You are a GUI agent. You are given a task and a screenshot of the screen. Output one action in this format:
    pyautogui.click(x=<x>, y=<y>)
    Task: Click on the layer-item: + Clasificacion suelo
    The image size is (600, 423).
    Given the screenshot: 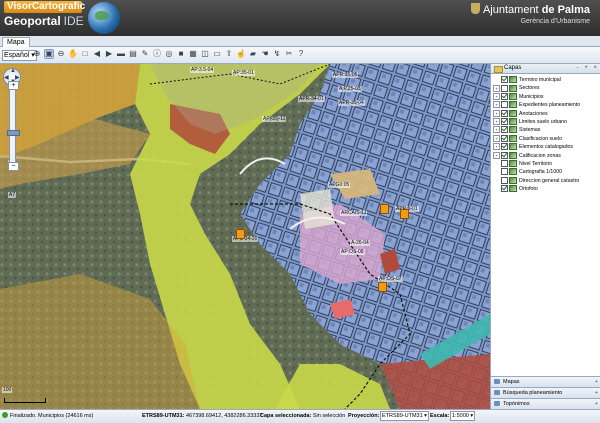 What is the action you would take?
    pyautogui.click(x=546, y=138)
    